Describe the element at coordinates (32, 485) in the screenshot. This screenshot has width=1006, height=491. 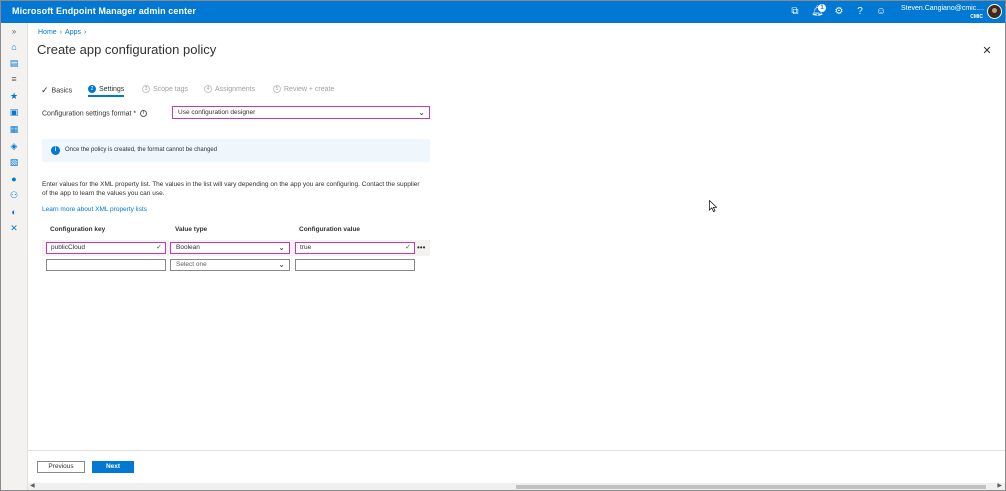
I see `scroll-left-icon: ◀` at that location.